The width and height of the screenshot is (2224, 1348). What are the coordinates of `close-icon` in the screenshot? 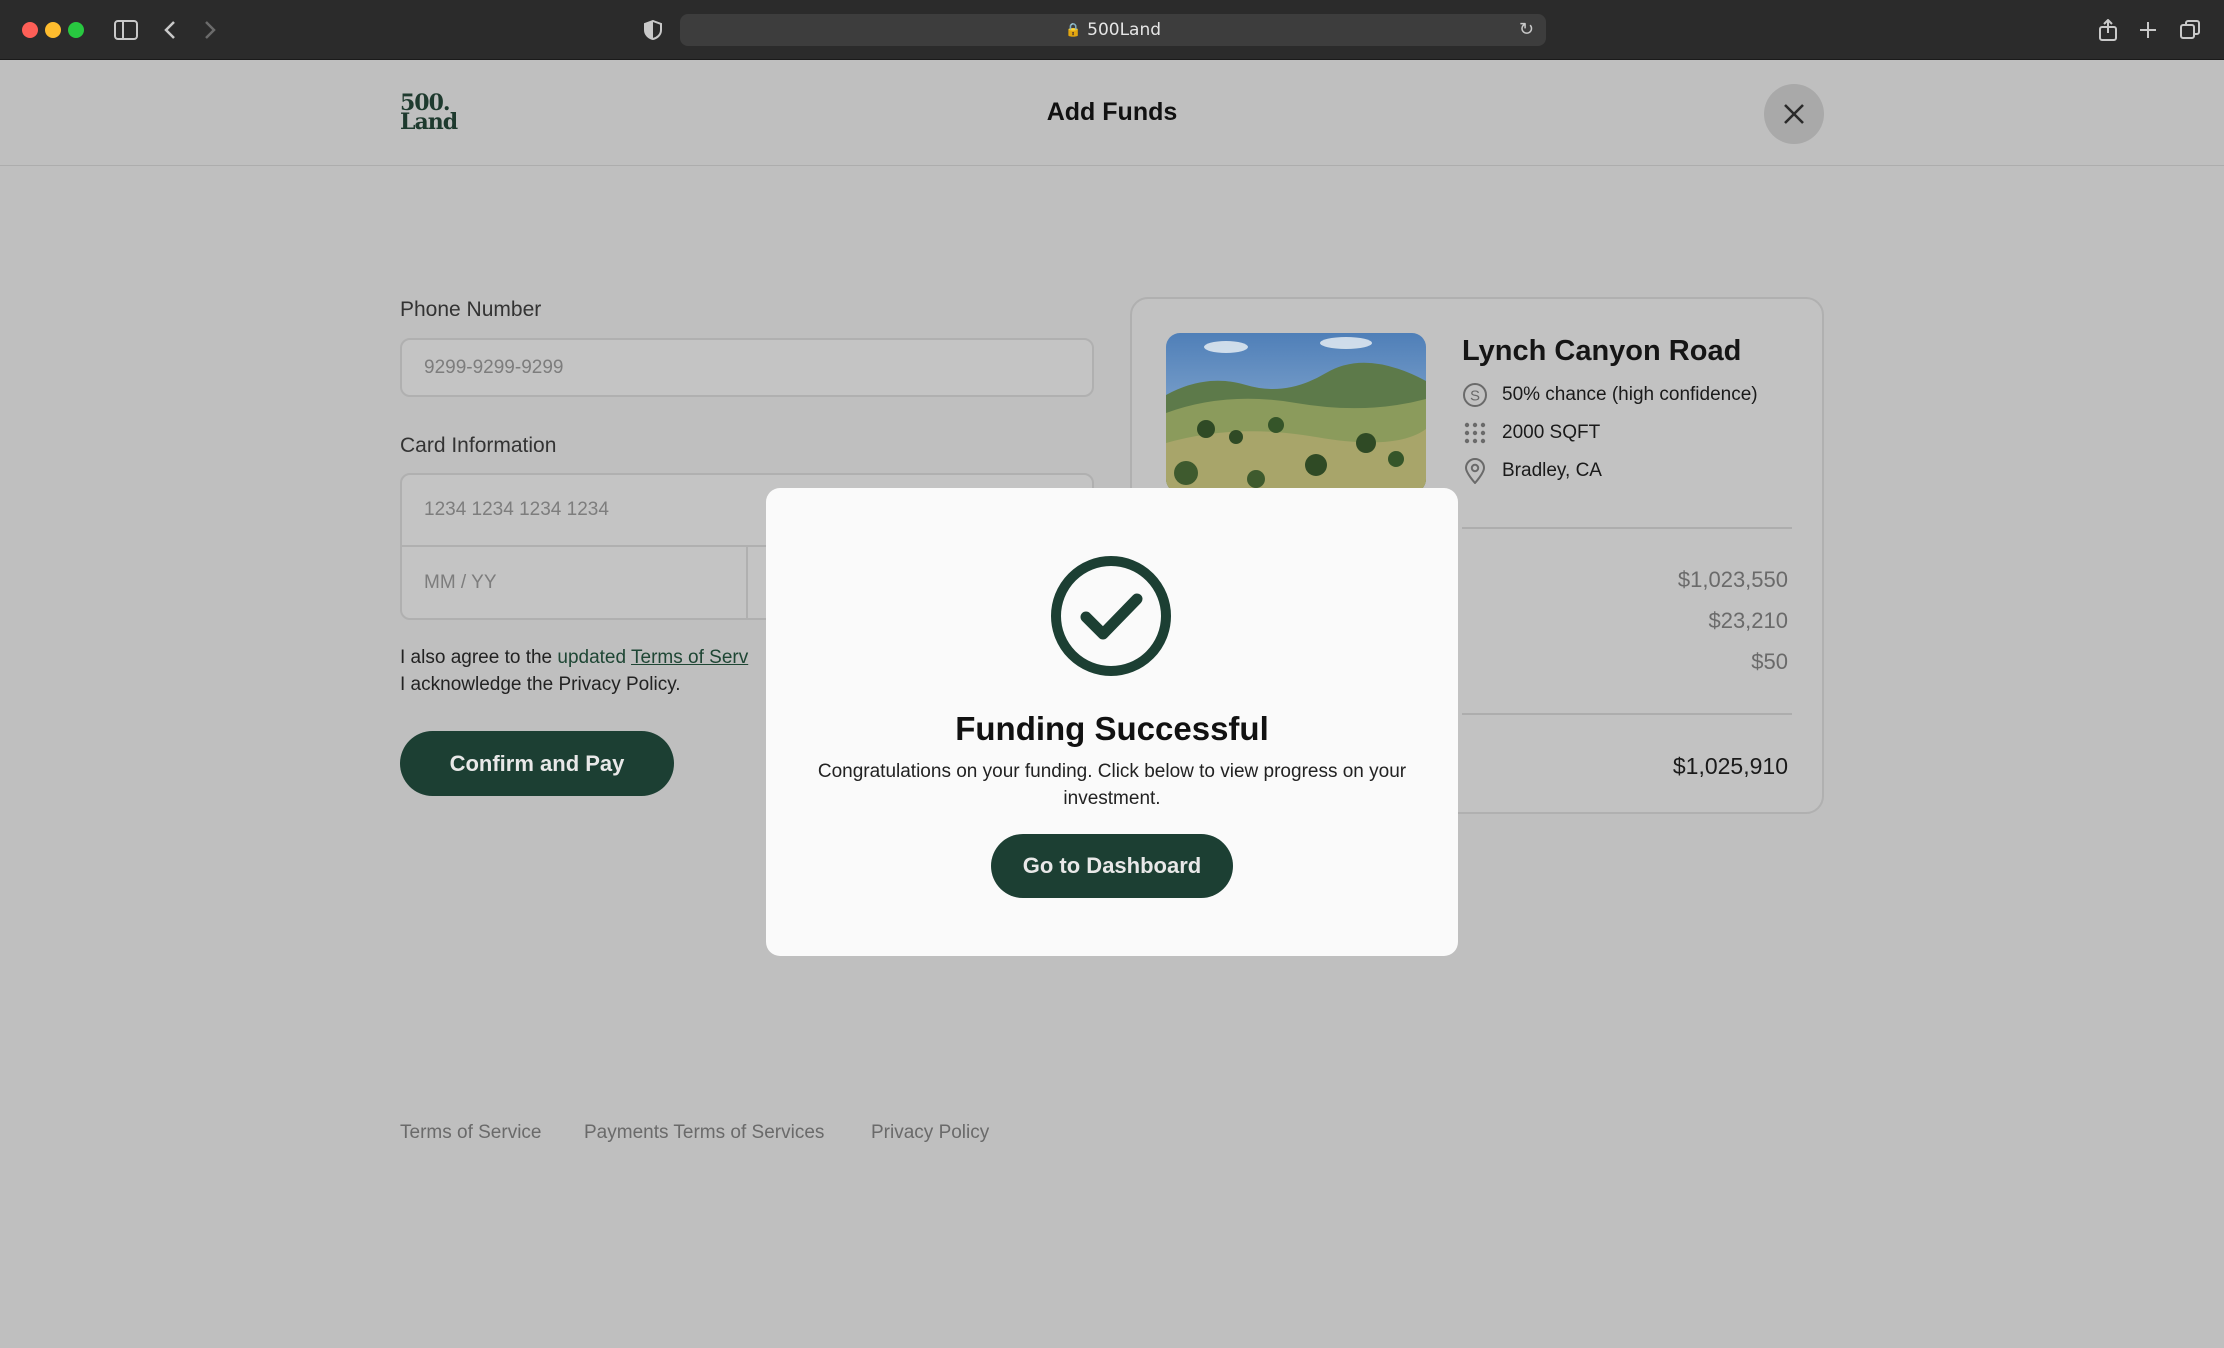 It's located at (1794, 114).